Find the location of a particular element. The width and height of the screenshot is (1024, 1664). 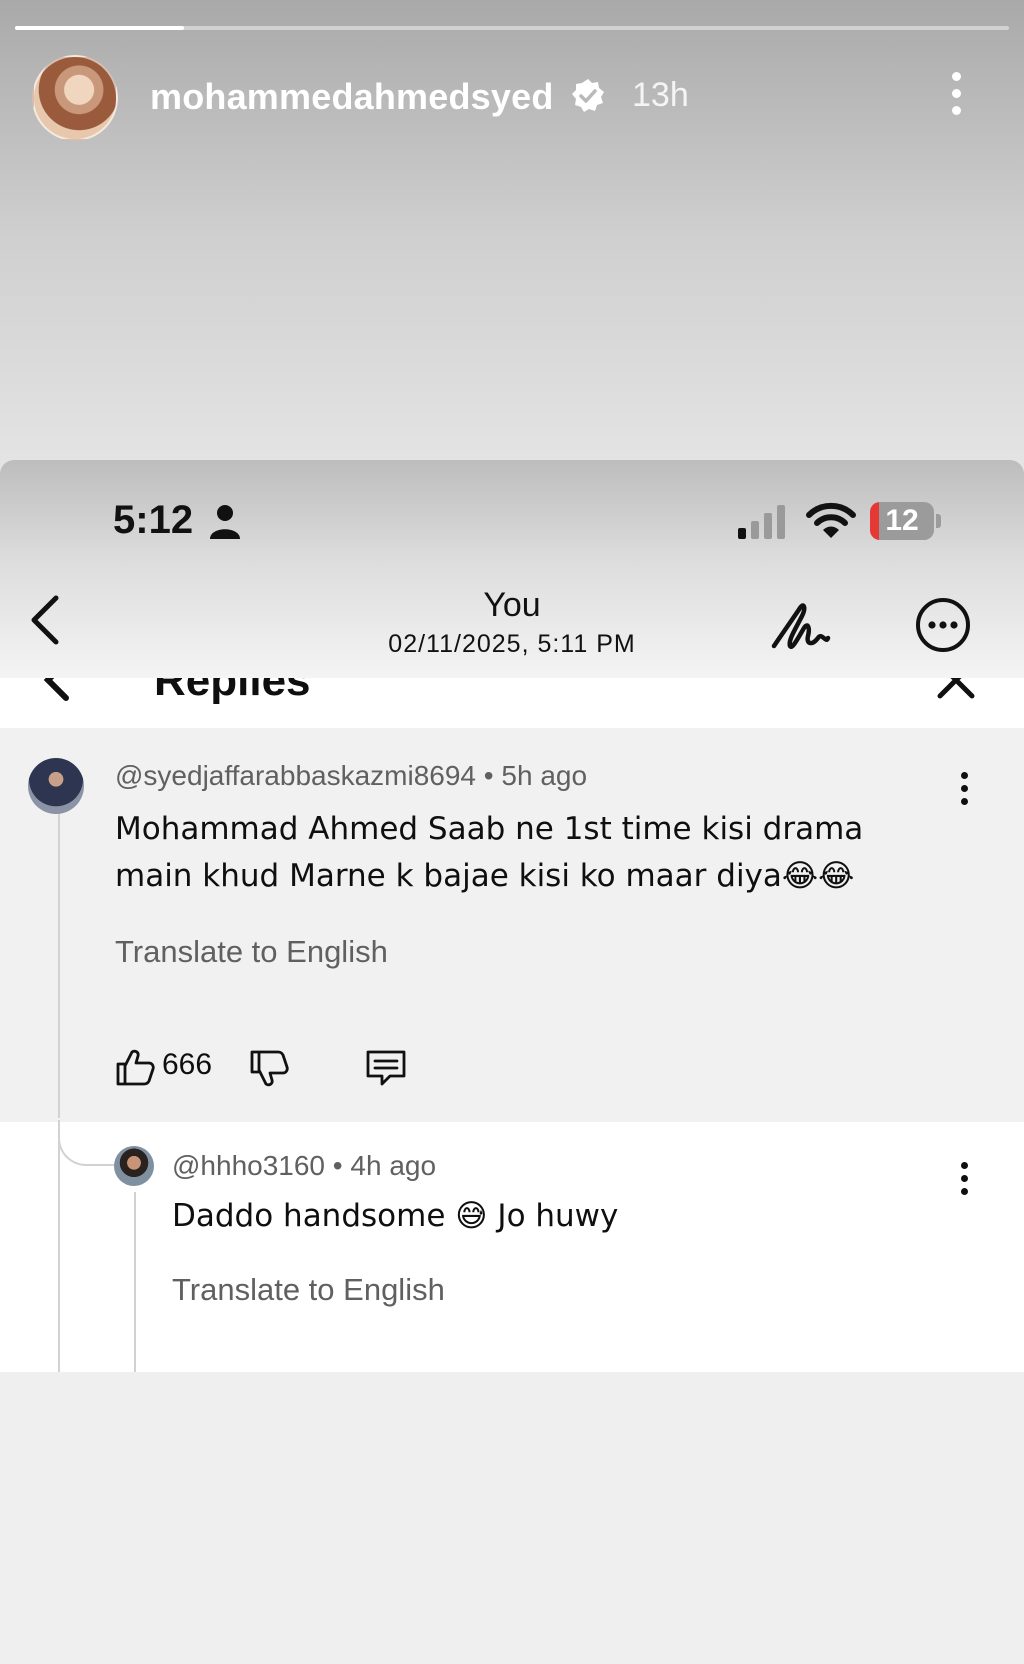

story-progress-bar is located at coordinates (512, 28).